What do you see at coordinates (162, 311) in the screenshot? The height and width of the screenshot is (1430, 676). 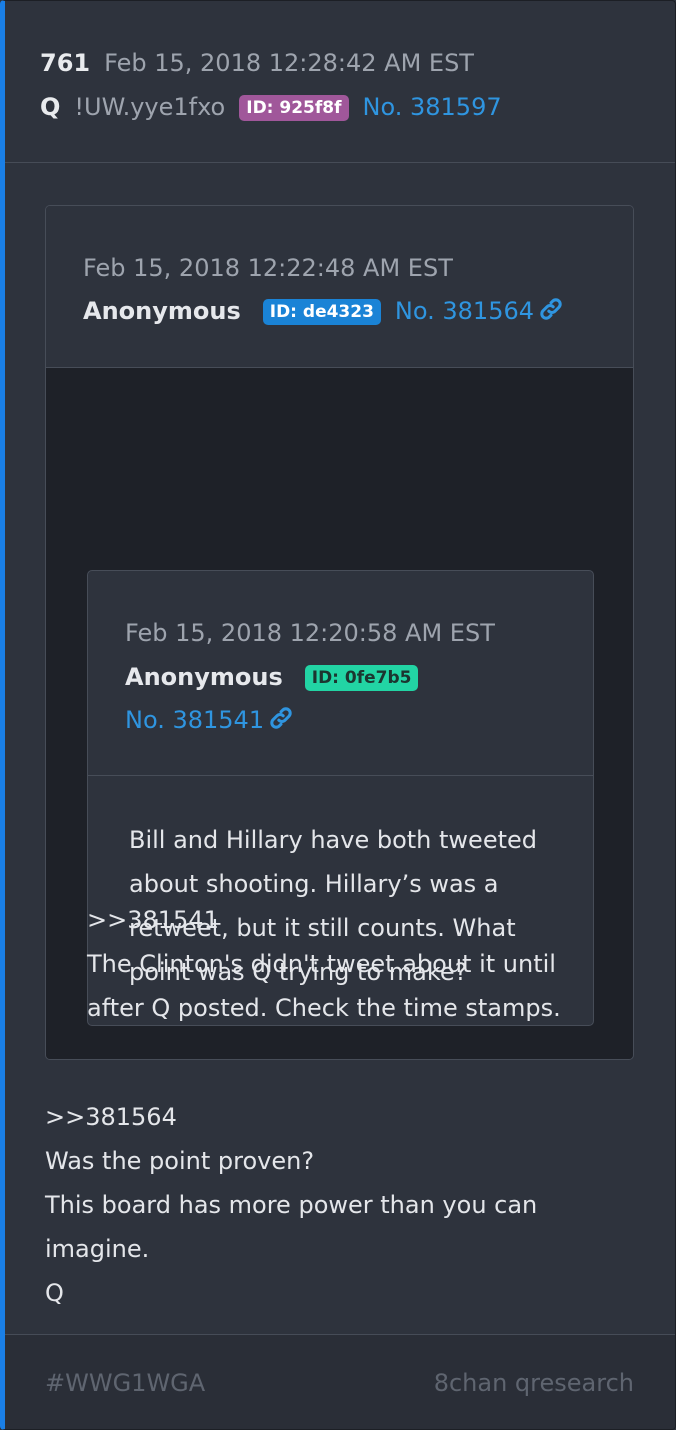 I see `quoted-outer-author: Anonymous` at bounding box center [162, 311].